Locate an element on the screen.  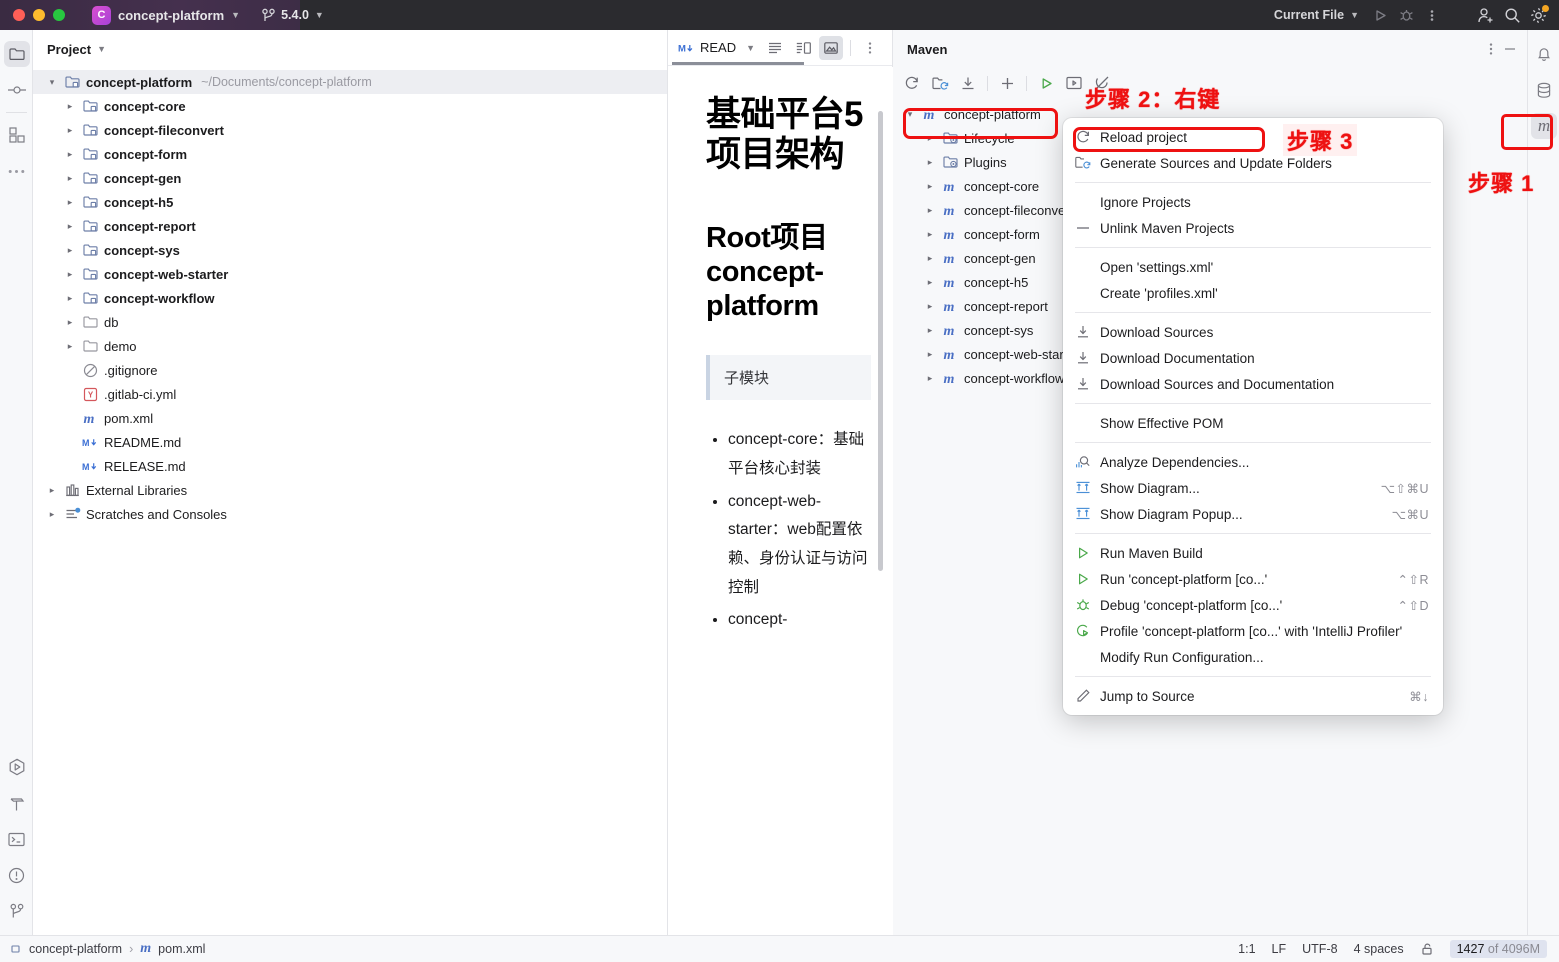
search-icon is located at coordinates (1512, 15).